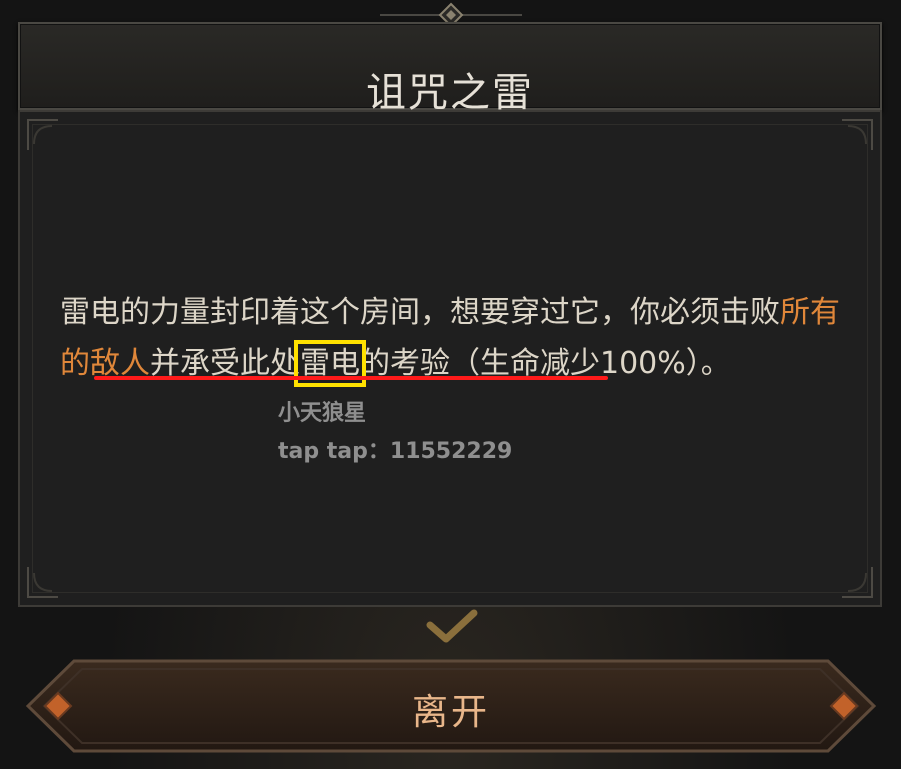 The width and height of the screenshot is (901, 769). Describe the element at coordinates (450, 712) in the screenshot. I see `leave-button-label: 离开` at that location.